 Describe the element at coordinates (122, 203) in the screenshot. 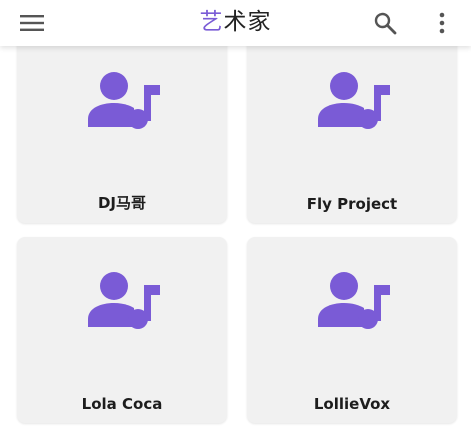

I see `artist-name: DJ马哥` at that location.